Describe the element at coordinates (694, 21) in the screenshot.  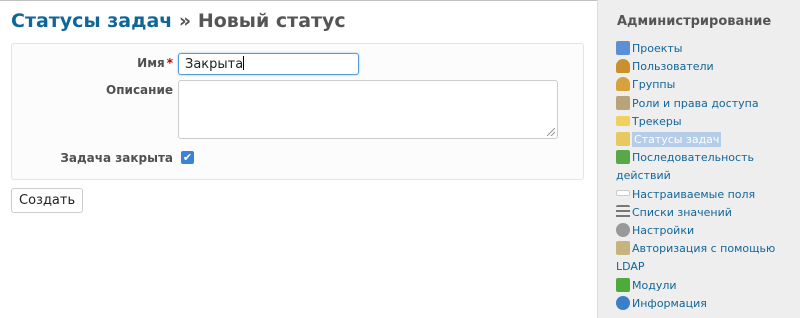
I see `sidebar-title: Администрирование` at that location.